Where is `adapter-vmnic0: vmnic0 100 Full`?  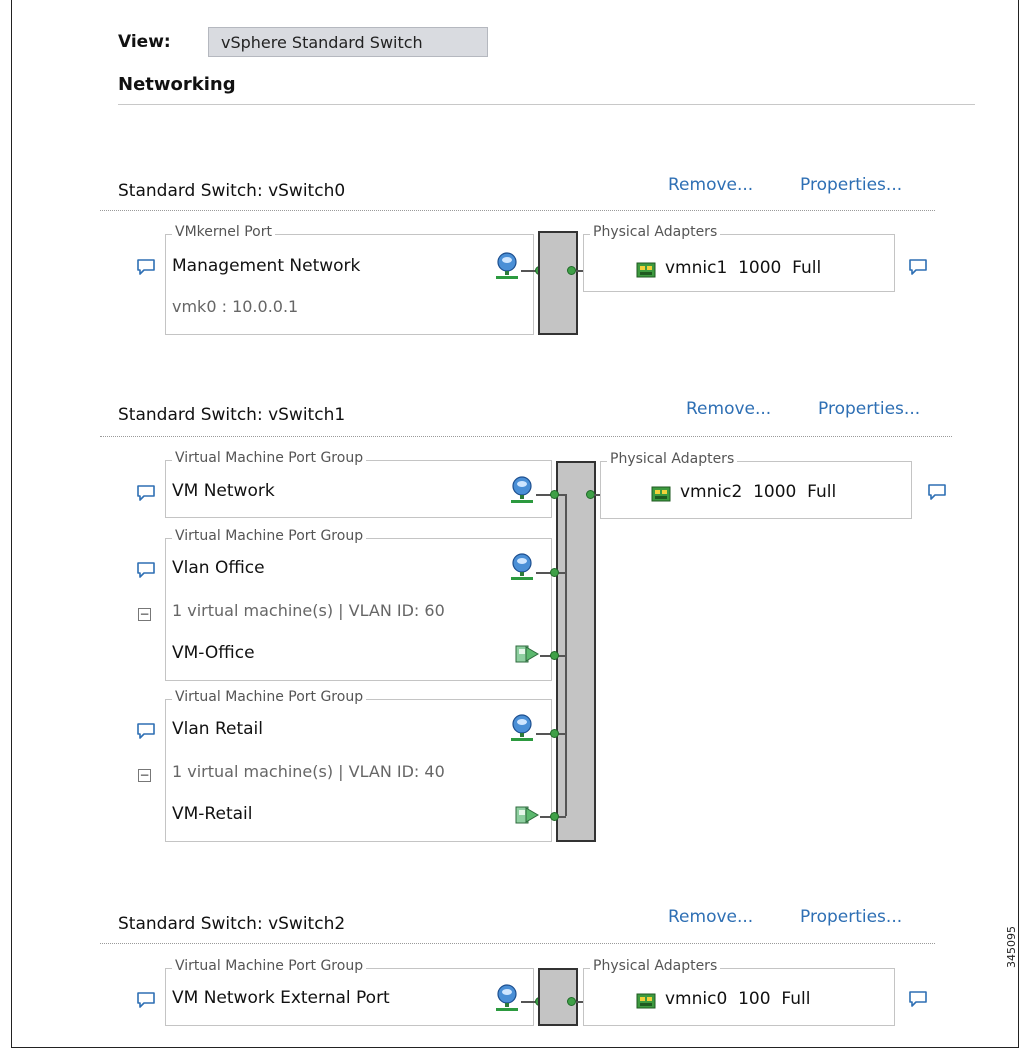
adapter-vmnic0: vmnic0 100 Full is located at coordinates (737, 999).